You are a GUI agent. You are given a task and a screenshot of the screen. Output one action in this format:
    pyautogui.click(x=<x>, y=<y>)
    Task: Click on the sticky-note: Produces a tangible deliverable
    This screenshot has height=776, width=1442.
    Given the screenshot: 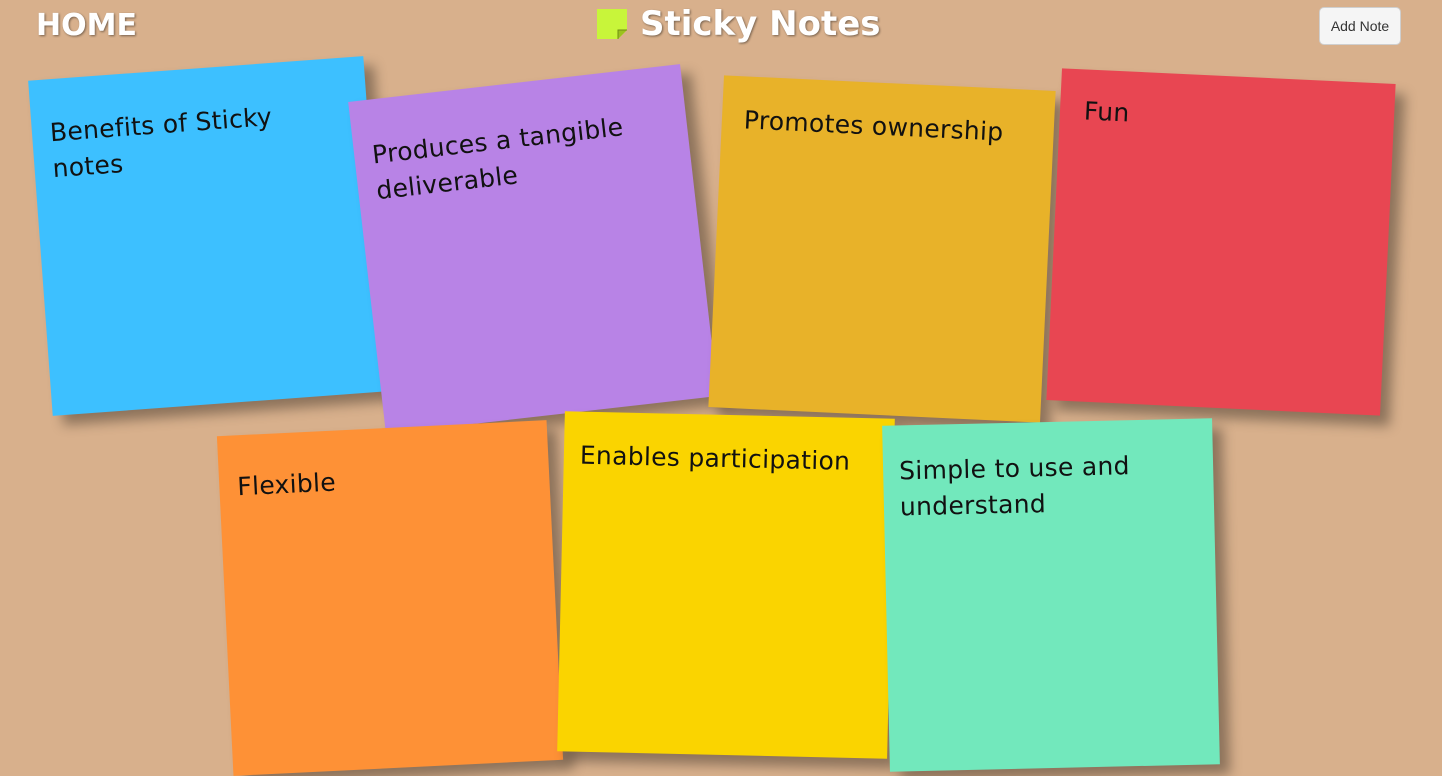 What is the action you would take?
    pyautogui.click(x=533, y=249)
    